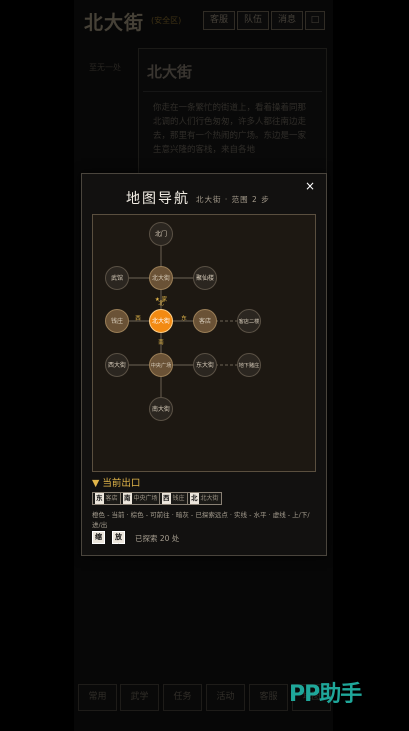 This screenshot has width=409, height=731. What do you see at coordinates (158, 199) in the screenshot?
I see `modal-title: 地图导航` at bounding box center [158, 199].